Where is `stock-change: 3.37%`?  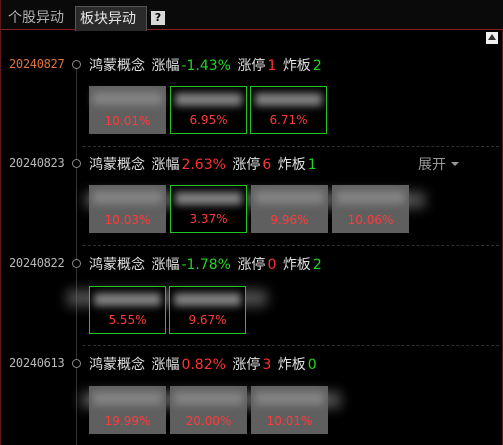 stock-change: 3.37% is located at coordinates (208, 219).